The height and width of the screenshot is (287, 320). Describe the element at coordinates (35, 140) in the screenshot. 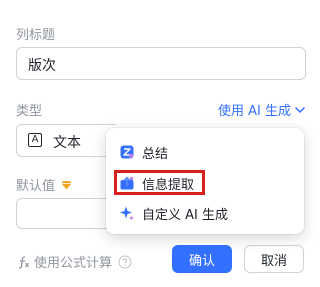

I see `text-type-icon: A` at that location.